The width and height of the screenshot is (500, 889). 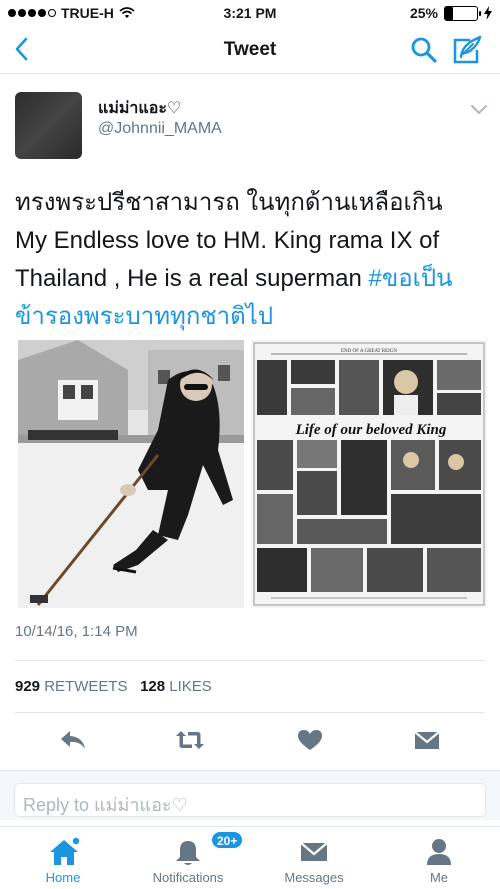 What do you see at coordinates (160, 129) in the screenshot?
I see `screen-name: @Johnnii_MAMA` at bounding box center [160, 129].